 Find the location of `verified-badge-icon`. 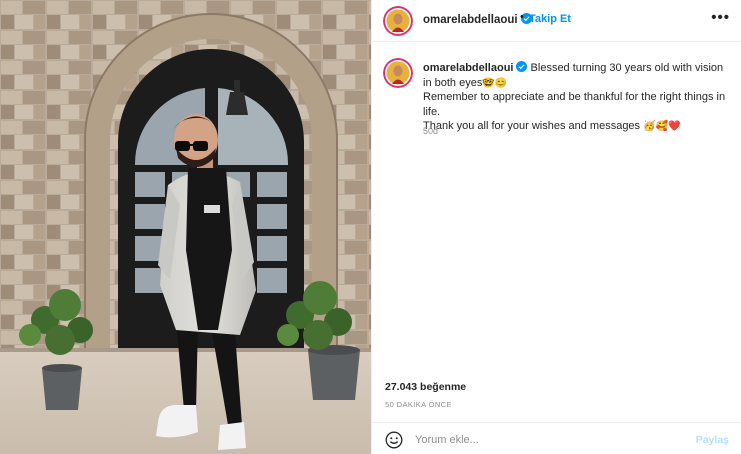

verified-badge-icon is located at coordinates (522, 66).